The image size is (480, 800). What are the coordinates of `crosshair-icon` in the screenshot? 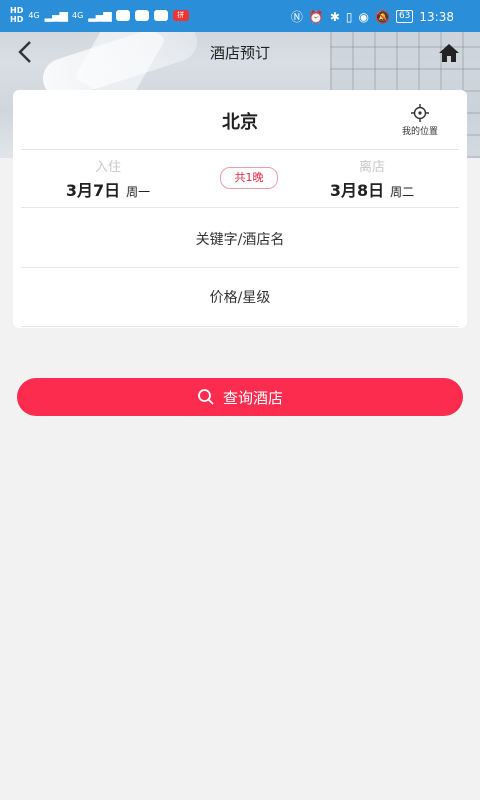 It's located at (420, 113).